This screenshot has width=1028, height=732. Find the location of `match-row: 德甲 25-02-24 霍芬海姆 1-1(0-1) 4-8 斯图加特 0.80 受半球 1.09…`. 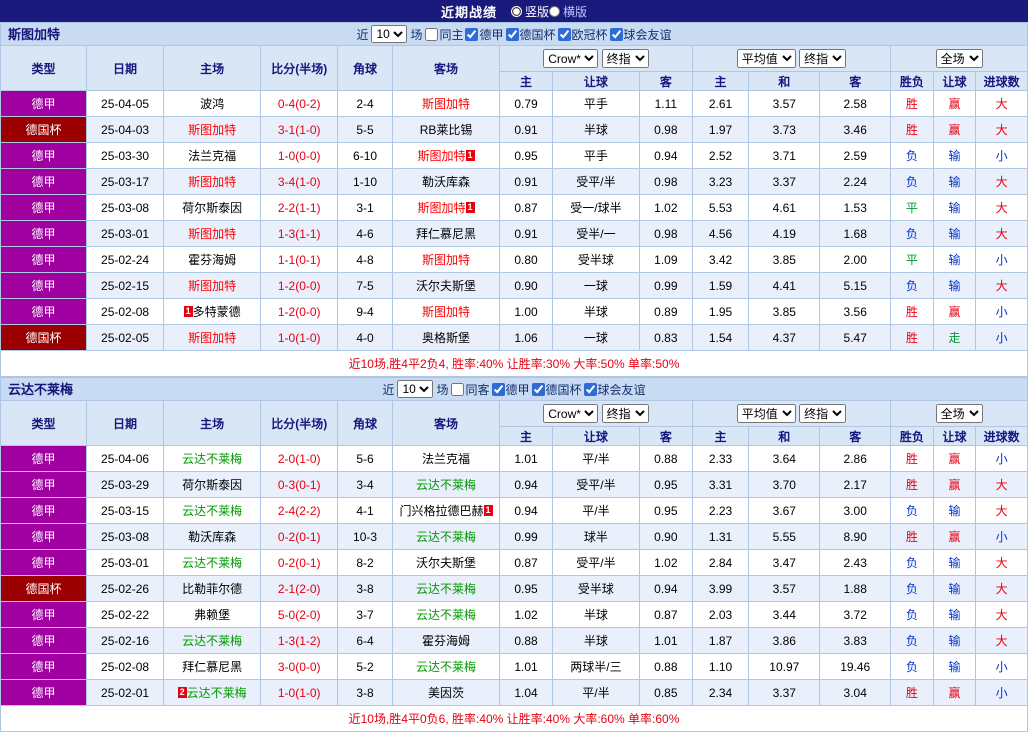

match-row: 德甲 25-02-24 霍芬海姆 1-1(0-1) 4-8 斯图加特 0.80 受半球 1.09… is located at coordinates (514, 259).